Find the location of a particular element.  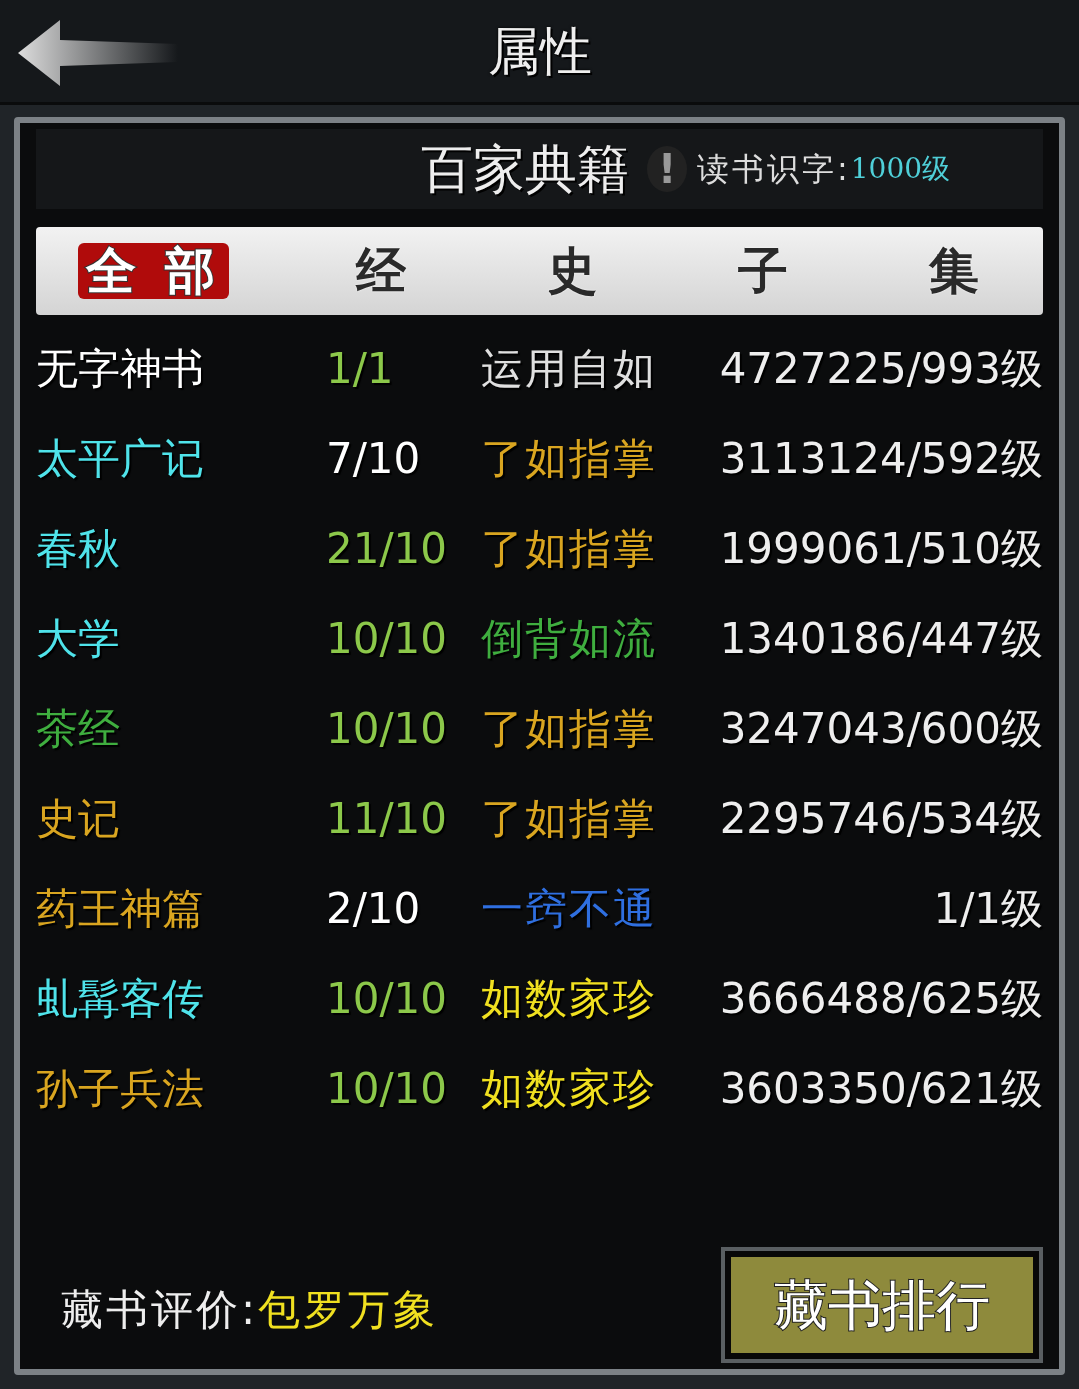

book-name: 茶经 is located at coordinates (78, 728).